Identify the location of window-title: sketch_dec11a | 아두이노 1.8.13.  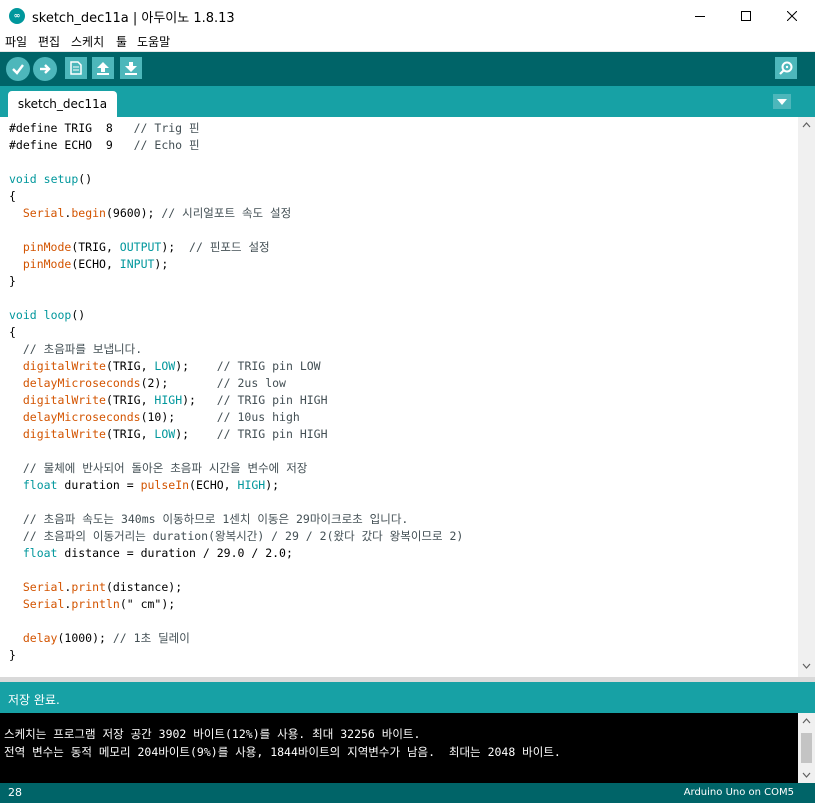
(133, 18).